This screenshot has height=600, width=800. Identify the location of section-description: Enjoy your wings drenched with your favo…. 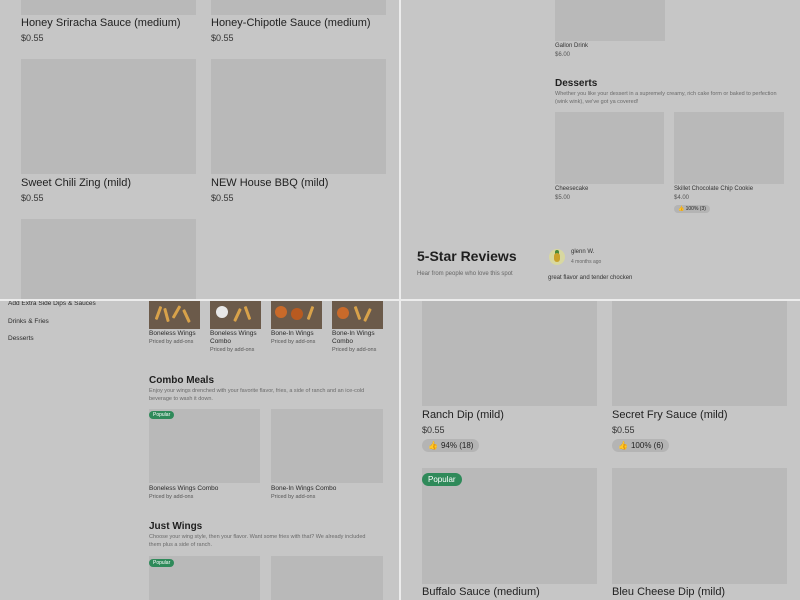
(257, 395).